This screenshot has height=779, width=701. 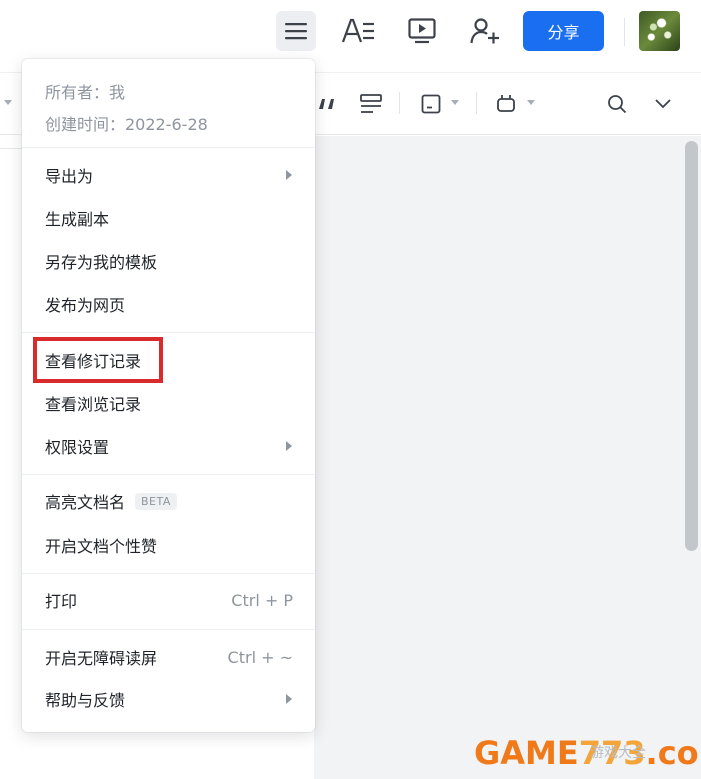 I want to click on shortcut-label: Ctrl + P, so click(x=262, y=600).